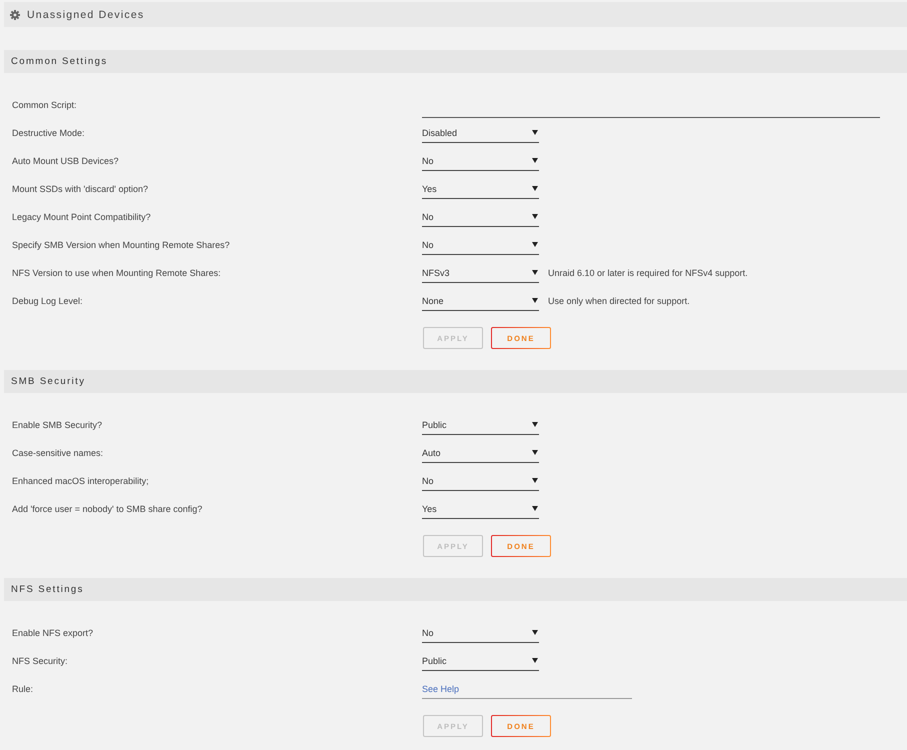 This screenshot has width=907, height=750. What do you see at coordinates (58, 453) in the screenshot?
I see `setting-label: Case-sensitive names:` at bounding box center [58, 453].